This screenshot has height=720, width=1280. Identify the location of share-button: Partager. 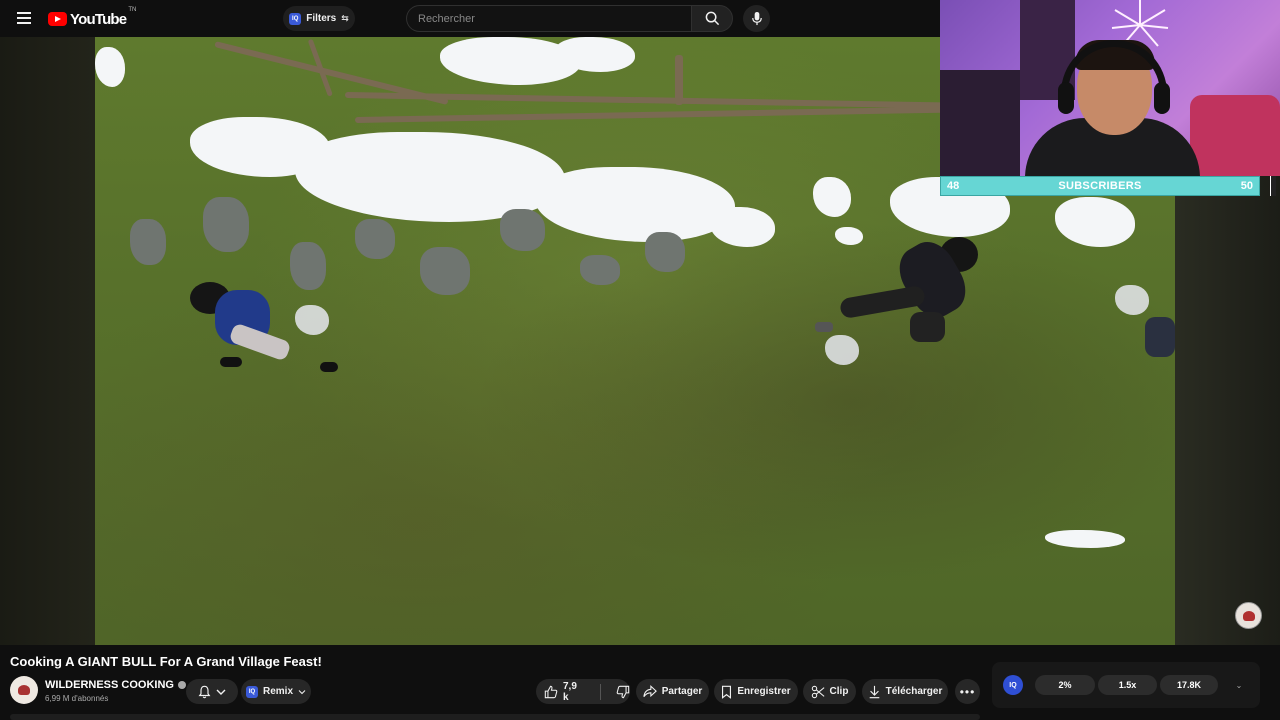
(672, 691).